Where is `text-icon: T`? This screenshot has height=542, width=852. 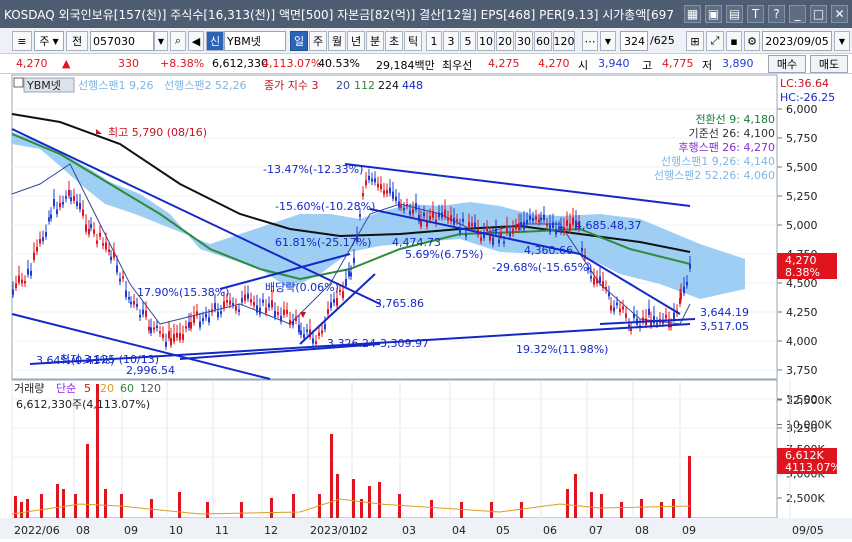
text-icon: T is located at coordinates (755, 14).